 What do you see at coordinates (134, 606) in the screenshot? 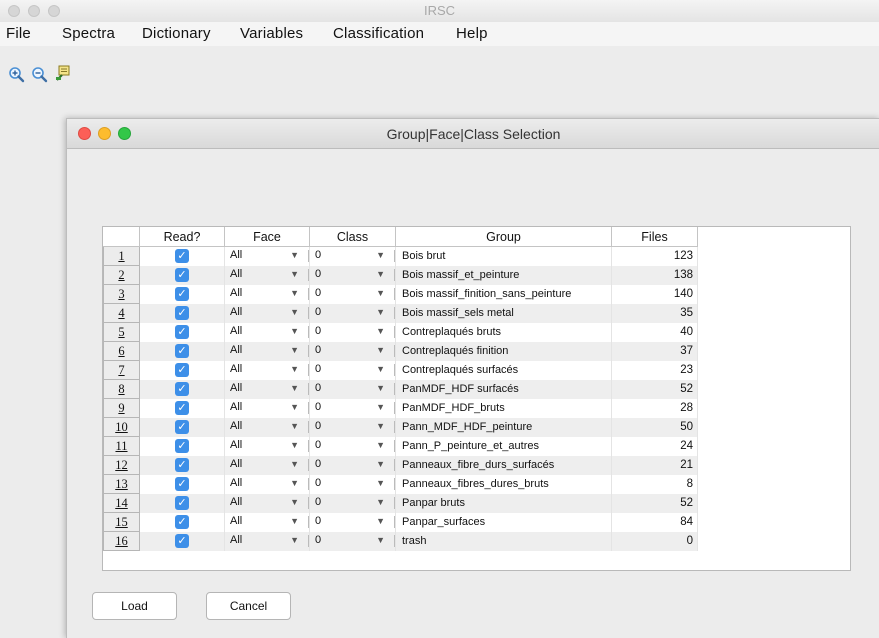
I see `load-button: Load` at bounding box center [134, 606].